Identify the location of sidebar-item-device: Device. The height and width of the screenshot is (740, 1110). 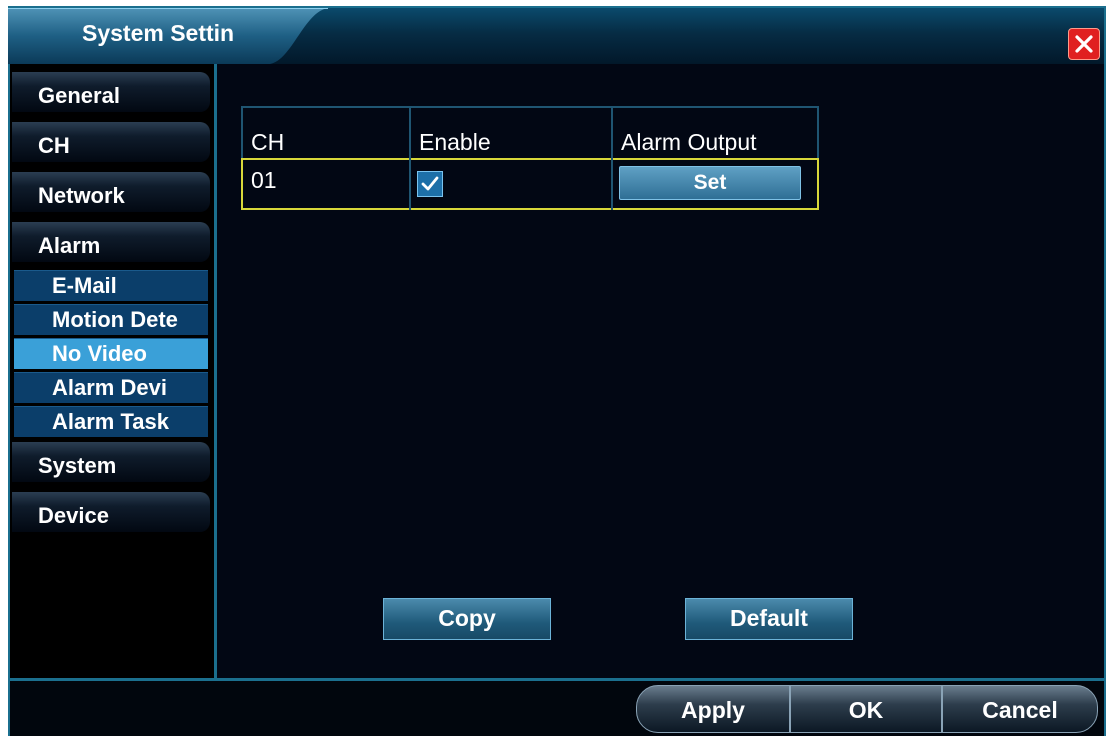
(111, 512).